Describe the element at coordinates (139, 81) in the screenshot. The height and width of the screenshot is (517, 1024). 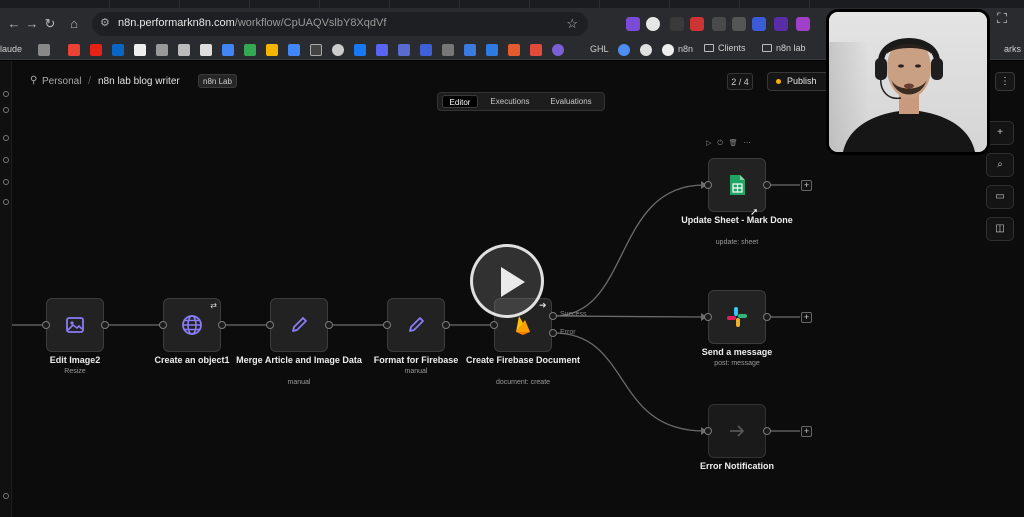
I see `workflow-name: n8n lab blog writer` at that location.